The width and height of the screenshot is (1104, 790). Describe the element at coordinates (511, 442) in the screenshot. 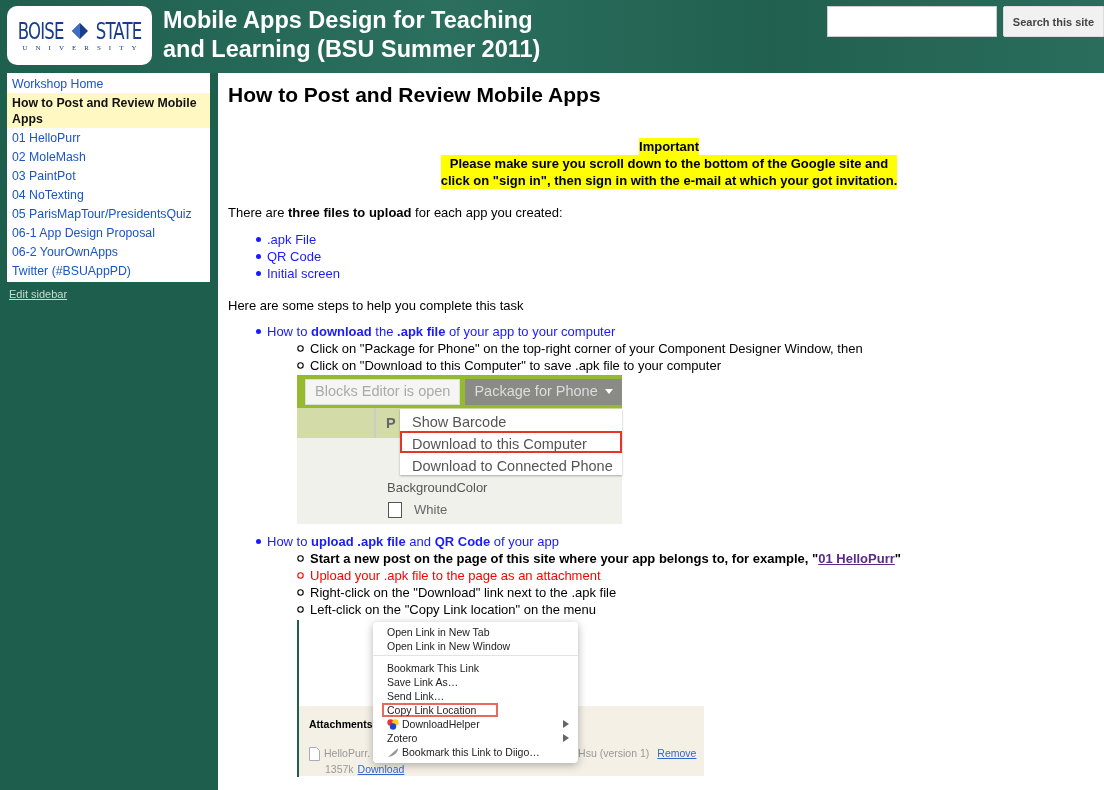

I see `menu-item: Download to this Computer` at that location.